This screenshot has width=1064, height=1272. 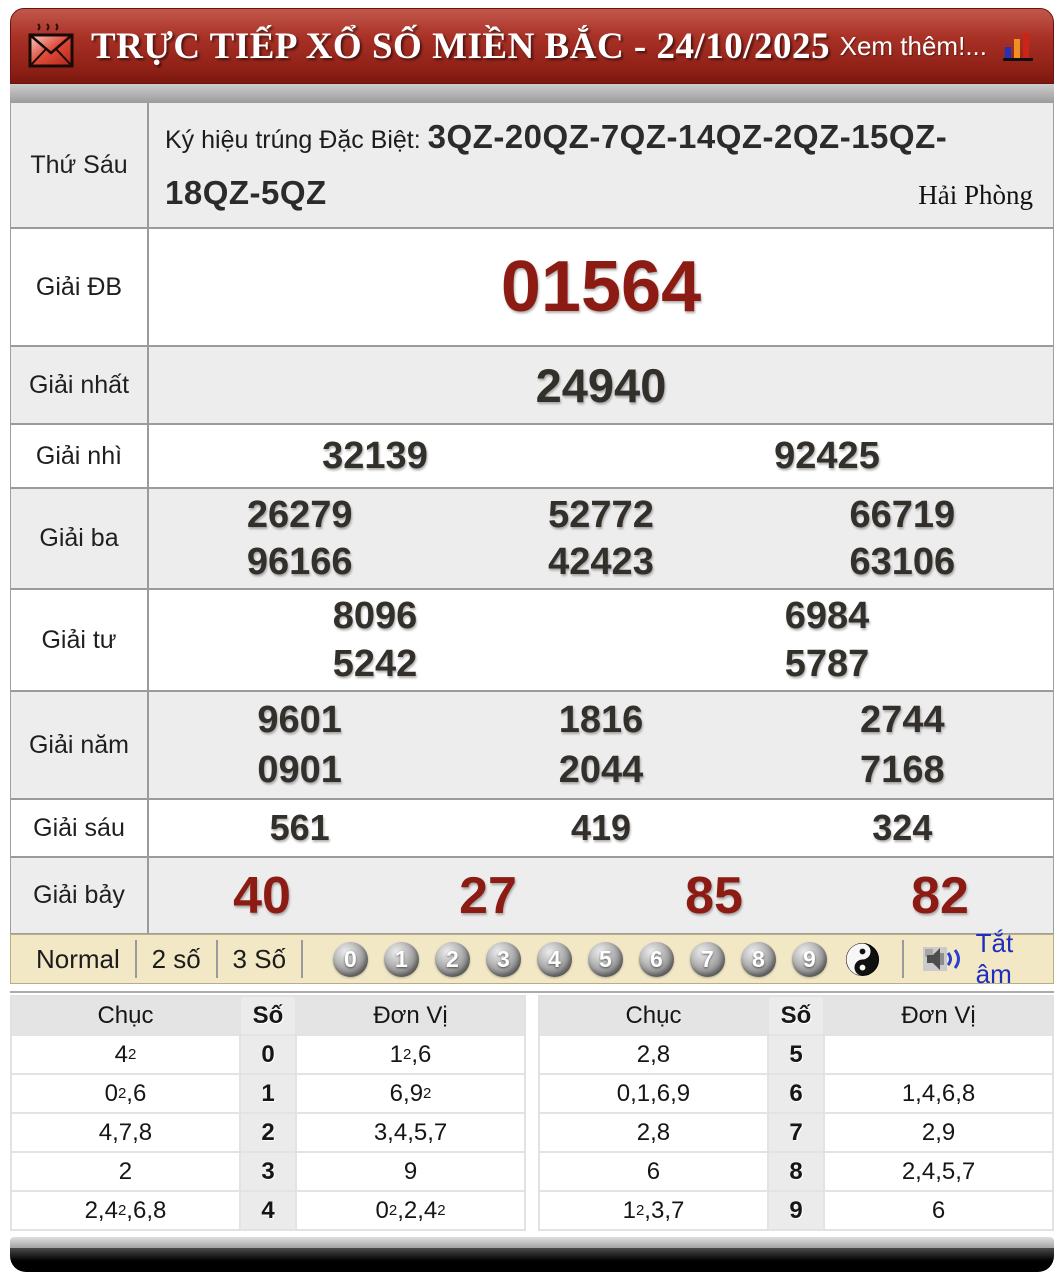 I want to click on prize-values: 561 419 324, so click(x=601, y=828).